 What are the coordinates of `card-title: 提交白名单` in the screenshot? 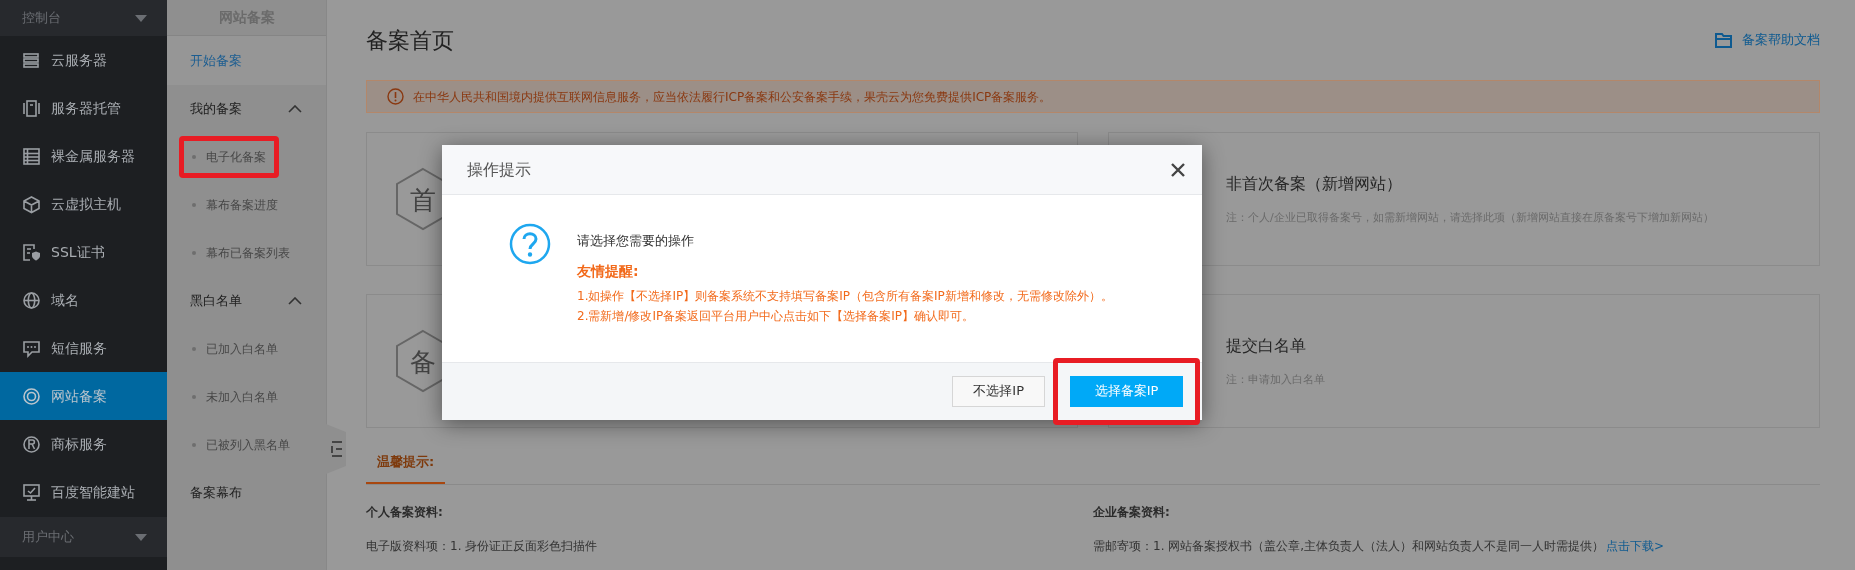 It's located at (1266, 345).